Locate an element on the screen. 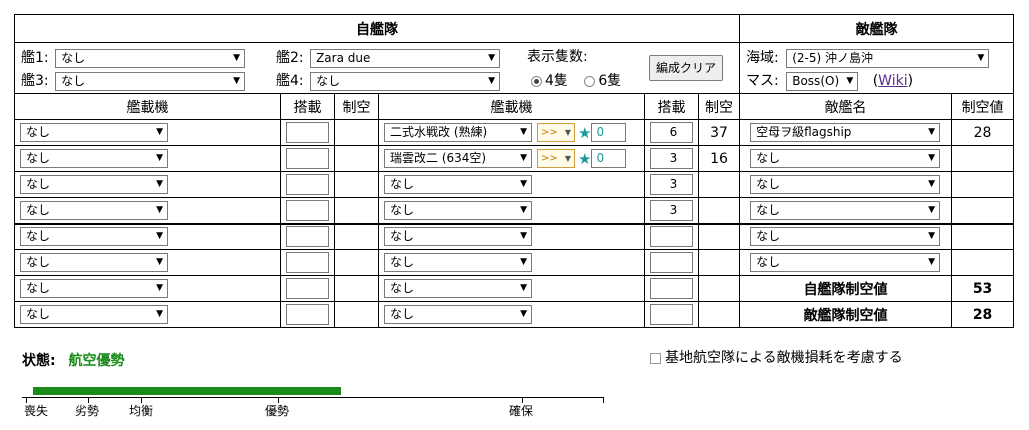 The width and height of the screenshot is (1029, 430). ship-select-3: なし ▼ is located at coordinates (150, 81).